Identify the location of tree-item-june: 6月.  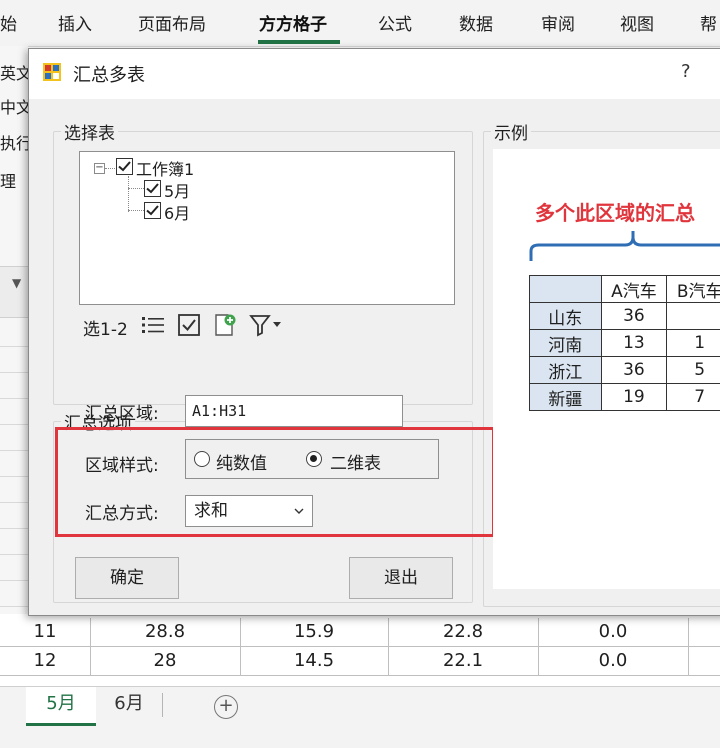
(177, 212).